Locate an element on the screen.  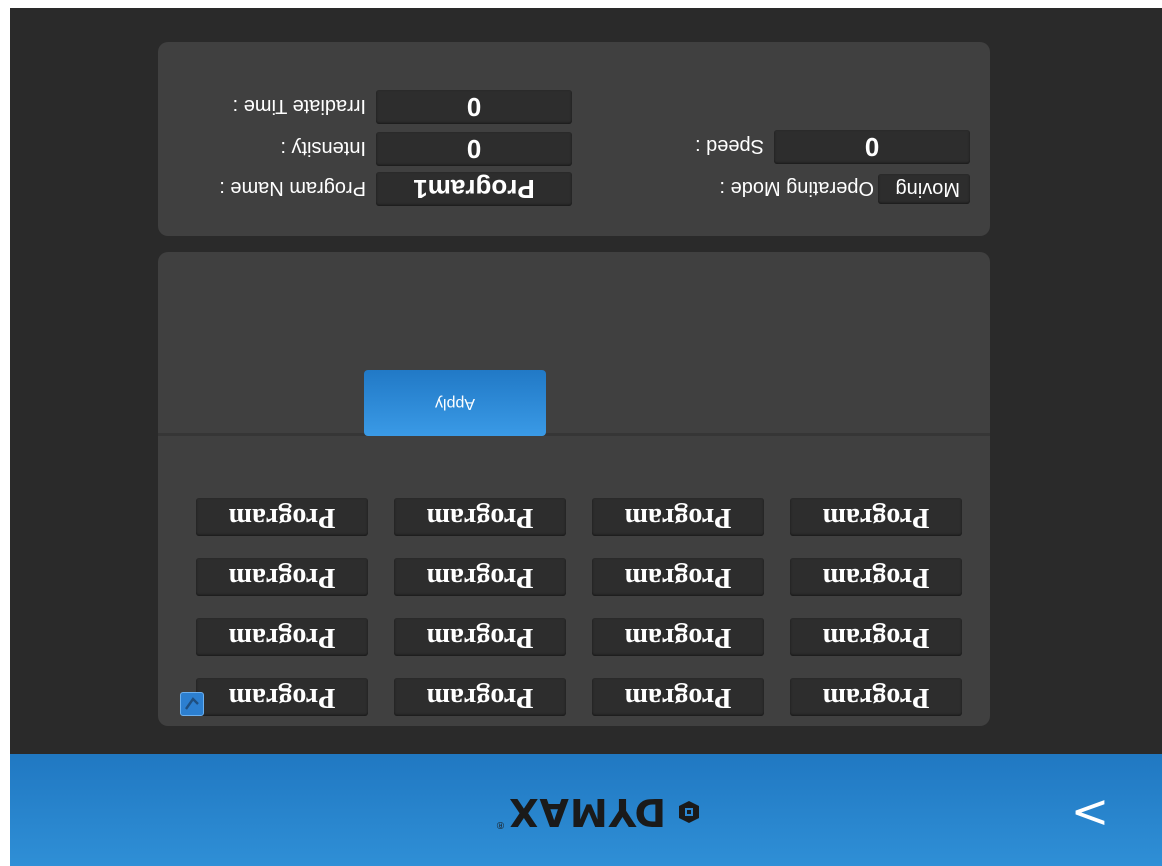
irradiate-time-value: 0 is located at coordinates (474, 107).